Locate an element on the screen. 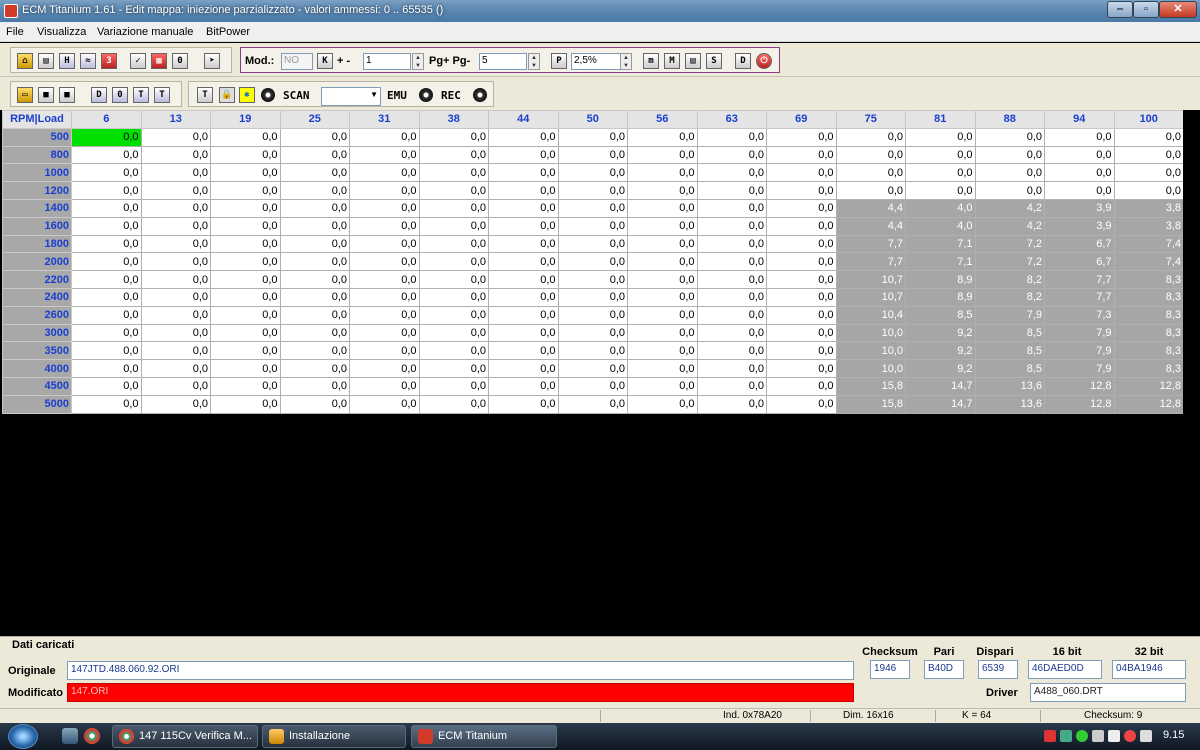 The image size is (1200, 750). map-cell: 8,5 is located at coordinates (1009, 368).